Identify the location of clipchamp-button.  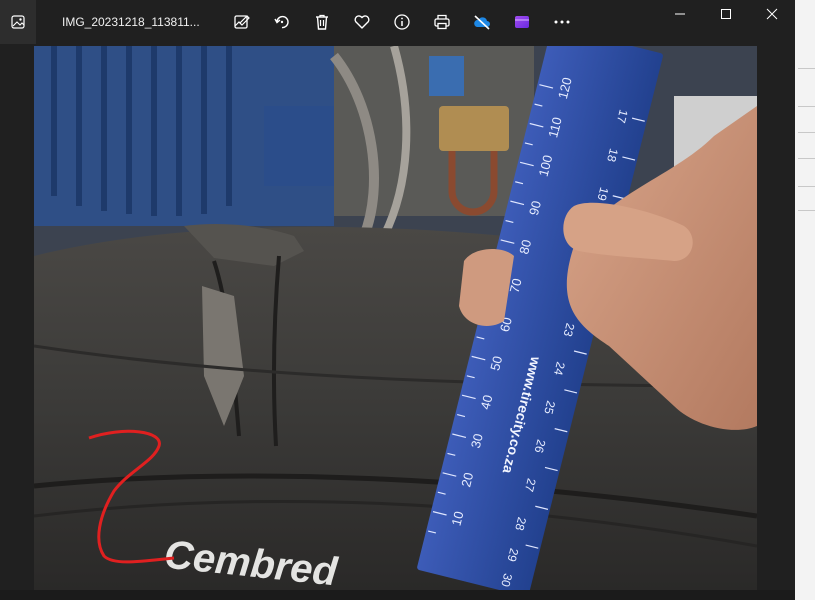
(522, 22).